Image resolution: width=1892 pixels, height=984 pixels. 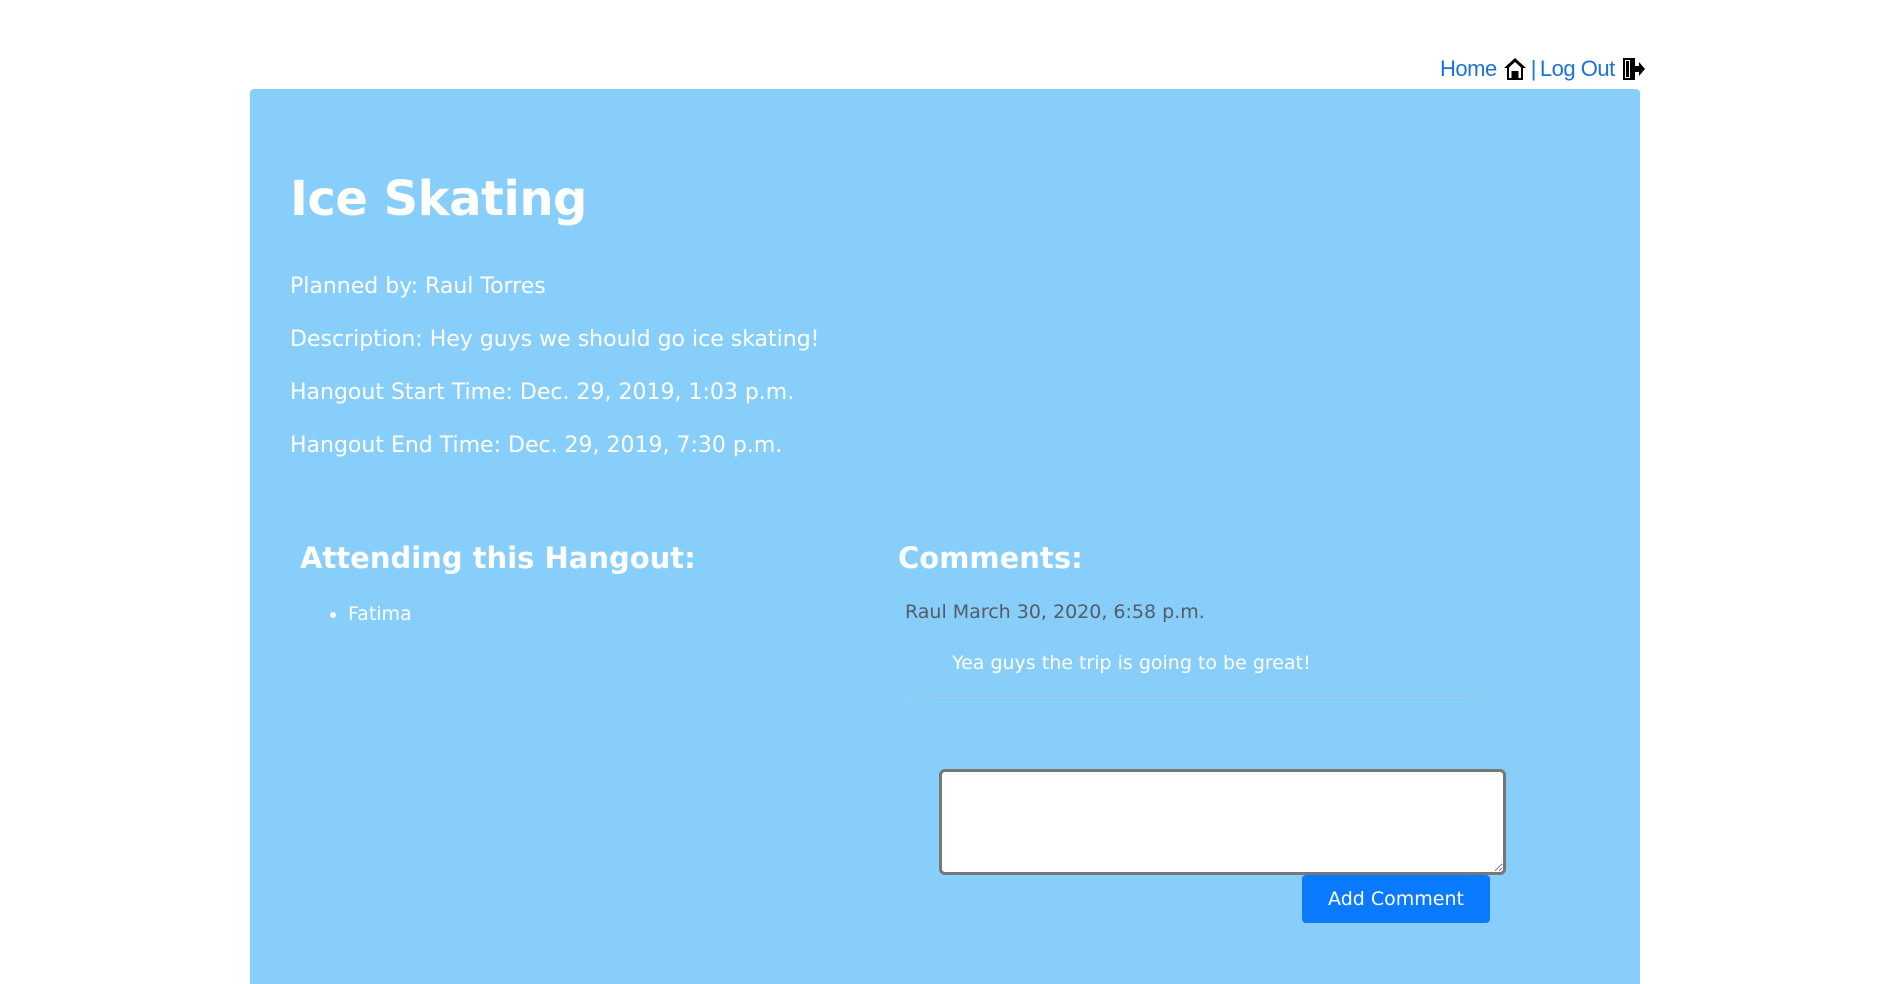 I want to click on house-icon, so click(x=1515, y=69).